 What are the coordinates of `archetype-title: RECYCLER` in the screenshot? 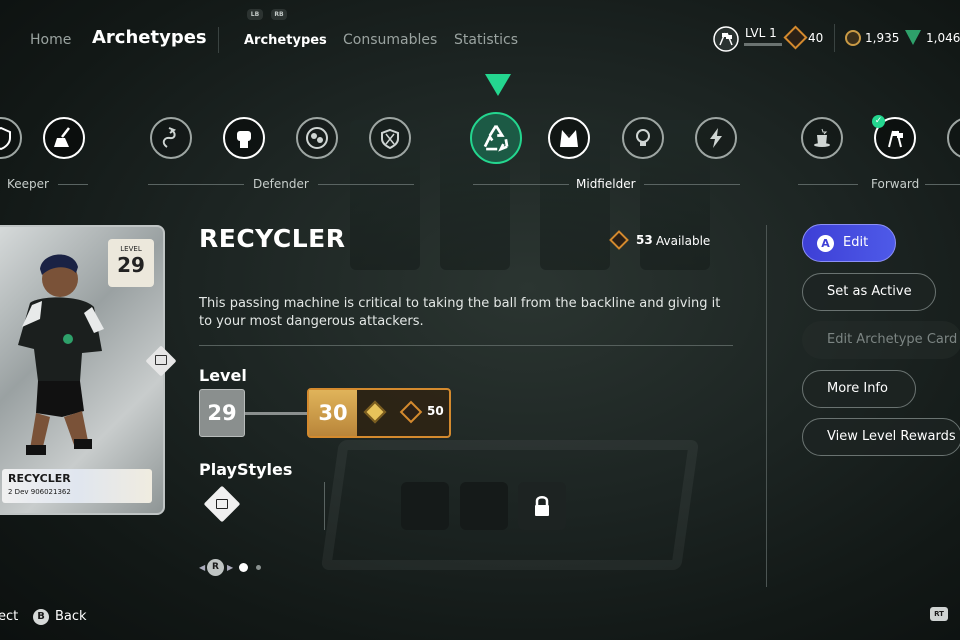 It's located at (272, 238).